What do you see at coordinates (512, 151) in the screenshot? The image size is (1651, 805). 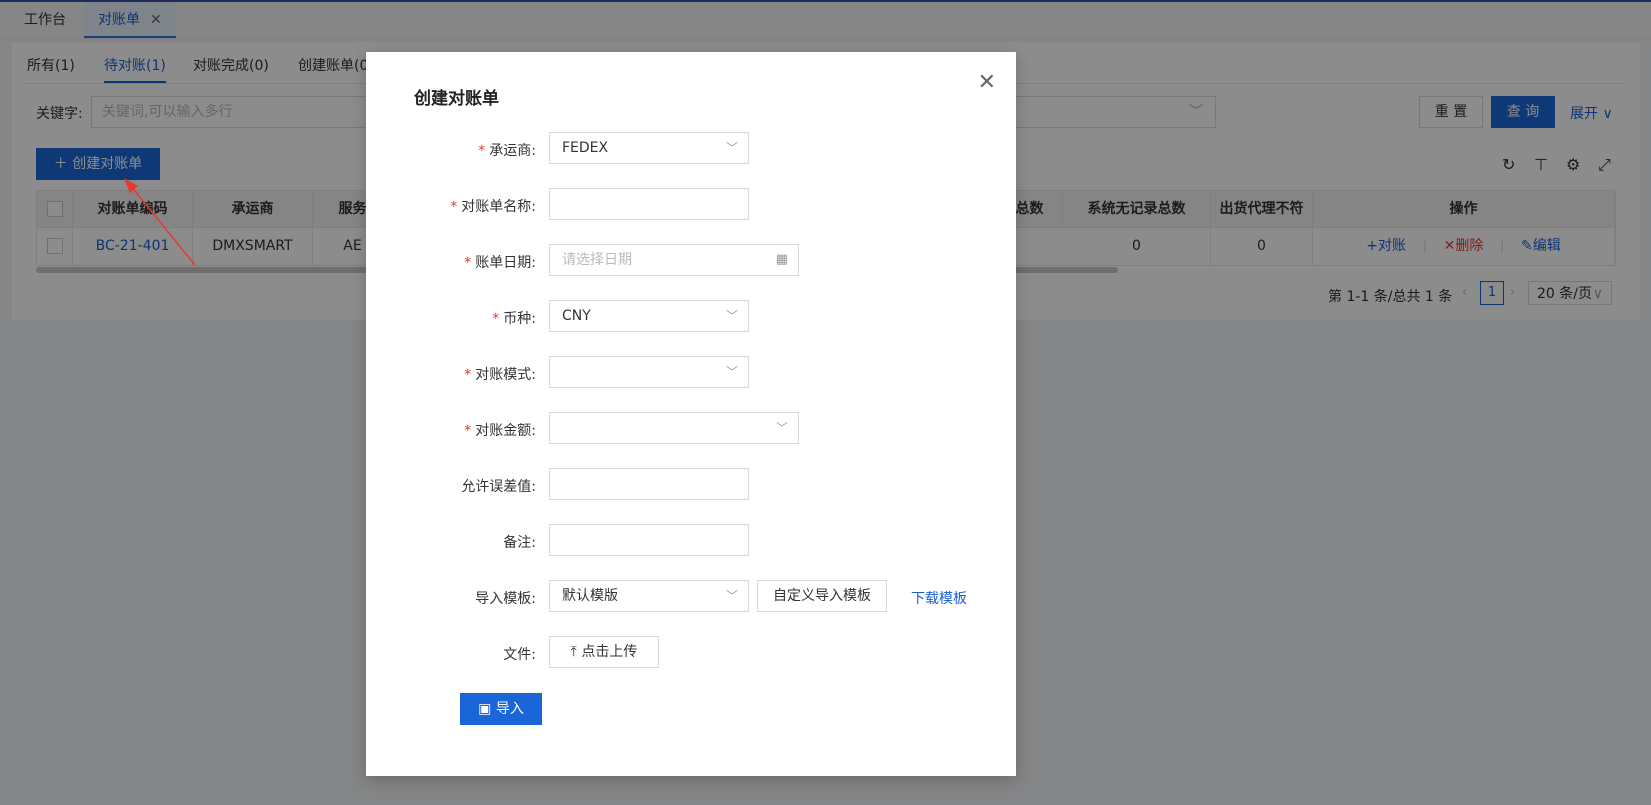 I see `carrier-label-text: 承运商:` at bounding box center [512, 151].